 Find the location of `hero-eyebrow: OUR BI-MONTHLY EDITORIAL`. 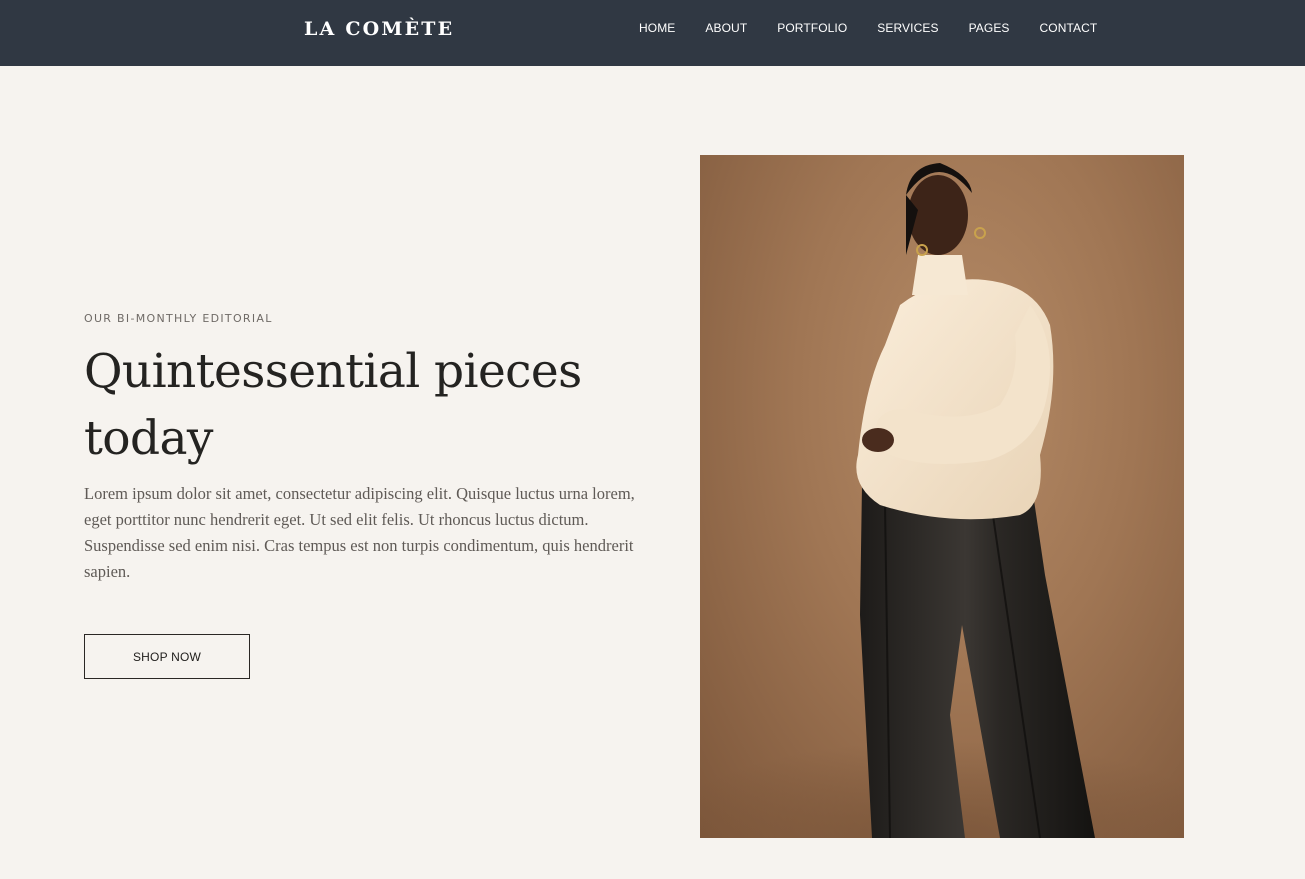

hero-eyebrow: OUR BI-MONTHLY EDITORIAL is located at coordinates (178, 318).